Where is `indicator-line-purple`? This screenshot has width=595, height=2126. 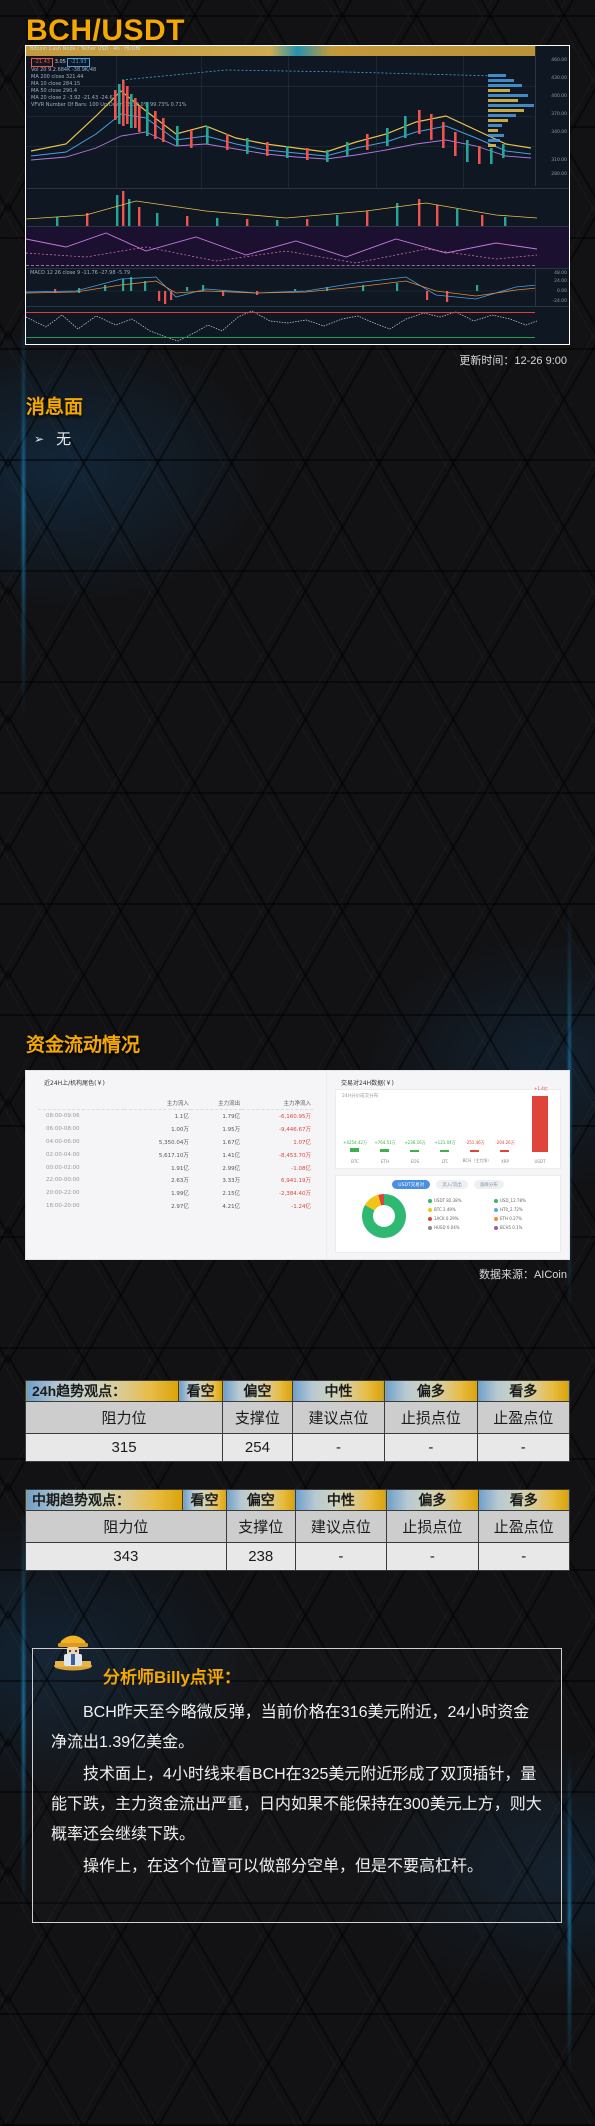
indicator-line-purple is located at coordinates (282, 248).